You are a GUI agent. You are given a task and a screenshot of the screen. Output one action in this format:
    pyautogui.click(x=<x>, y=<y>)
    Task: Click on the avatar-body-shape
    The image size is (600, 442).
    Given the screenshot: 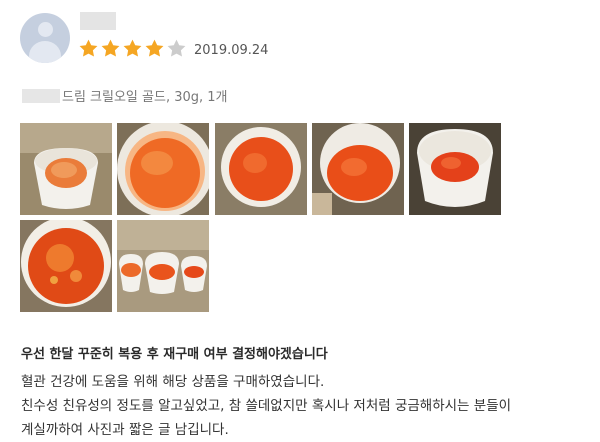 What is the action you would take?
    pyautogui.click(x=45, y=52)
    